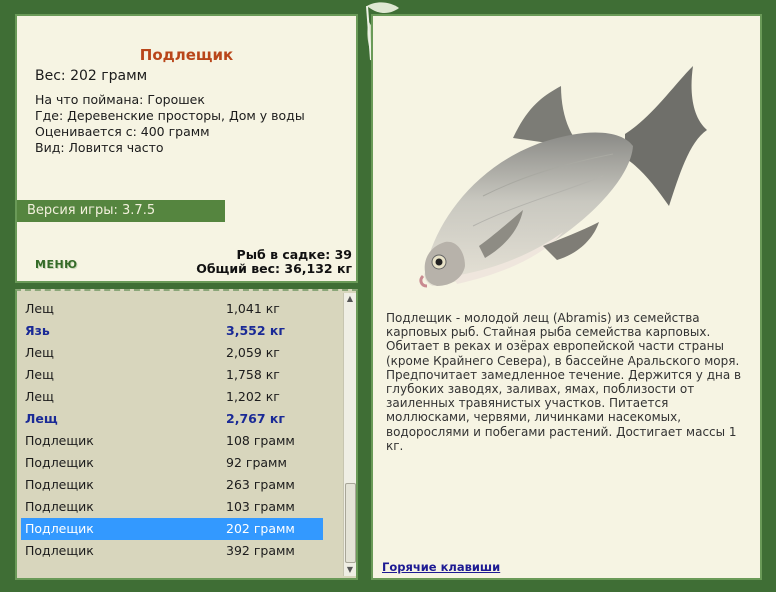 This screenshot has height=592, width=776. Describe the element at coordinates (255, 418) in the screenshot. I see `catch-fish-weight: 2,767 кг` at that location.